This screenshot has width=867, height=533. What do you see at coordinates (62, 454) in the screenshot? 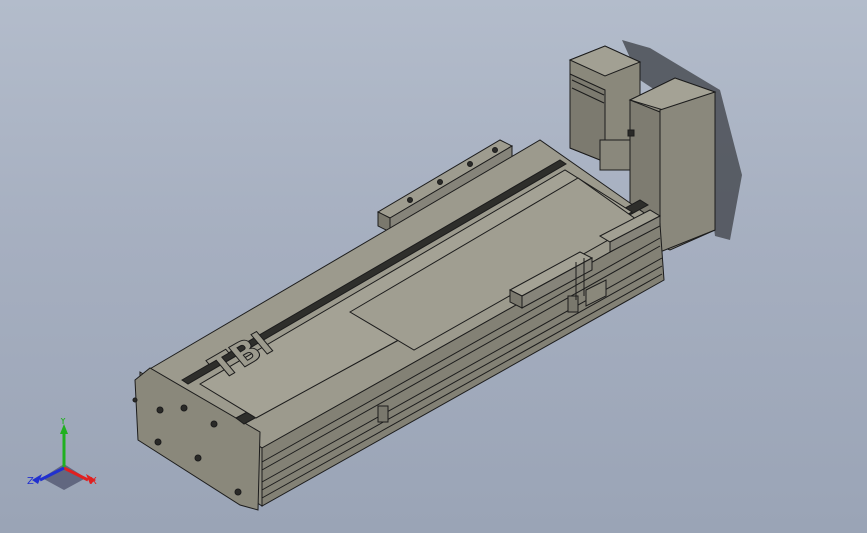
I see `coordinate-triad: Y X Z` at bounding box center [62, 454].